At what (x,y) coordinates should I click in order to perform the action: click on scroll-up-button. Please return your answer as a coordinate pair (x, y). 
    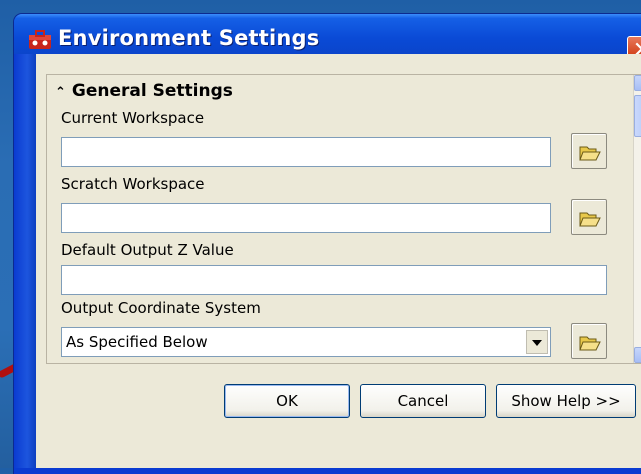
    Looking at the image, I should click on (637, 83).